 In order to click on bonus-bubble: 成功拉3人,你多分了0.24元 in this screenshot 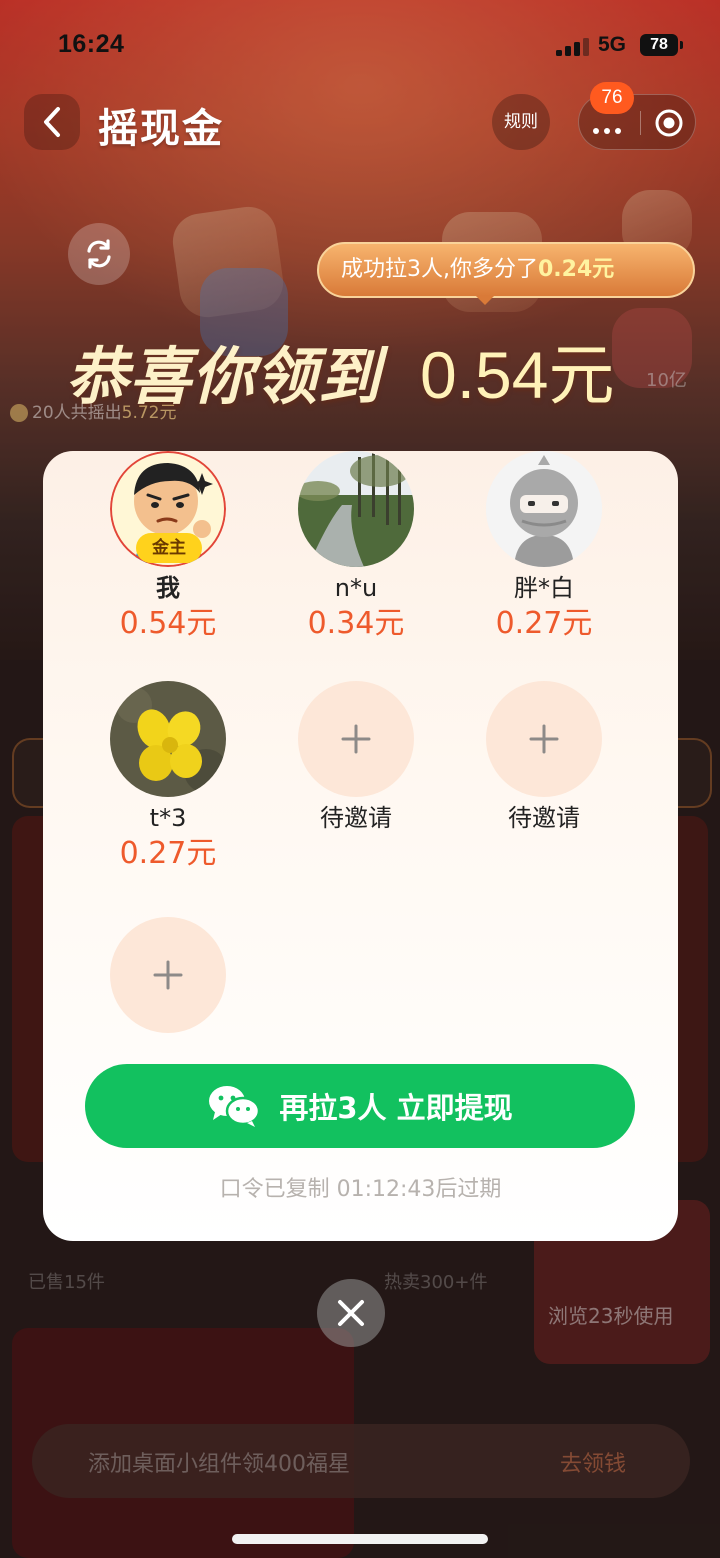, I will do `click(506, 270)`.